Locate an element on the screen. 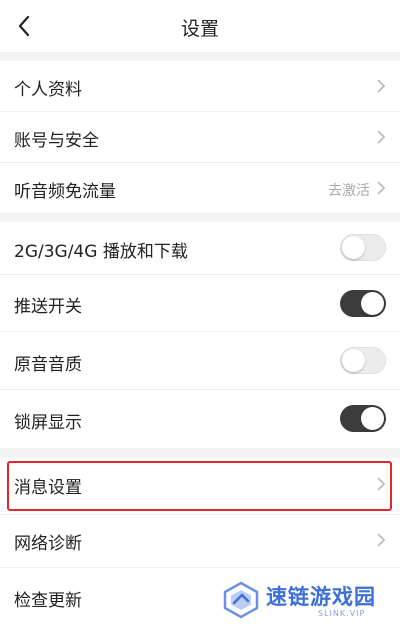  settings-item-label: 原音音质 is located at coordinates (48, 365).